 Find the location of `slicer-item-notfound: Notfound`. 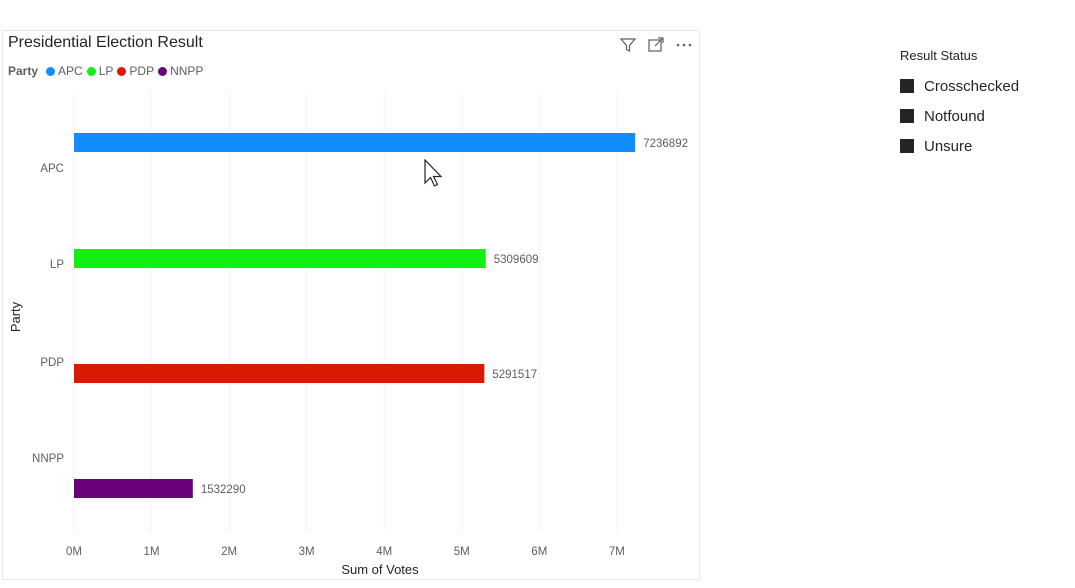

slicer-item-notfound: Notfound is located at coordinates (959, 116).